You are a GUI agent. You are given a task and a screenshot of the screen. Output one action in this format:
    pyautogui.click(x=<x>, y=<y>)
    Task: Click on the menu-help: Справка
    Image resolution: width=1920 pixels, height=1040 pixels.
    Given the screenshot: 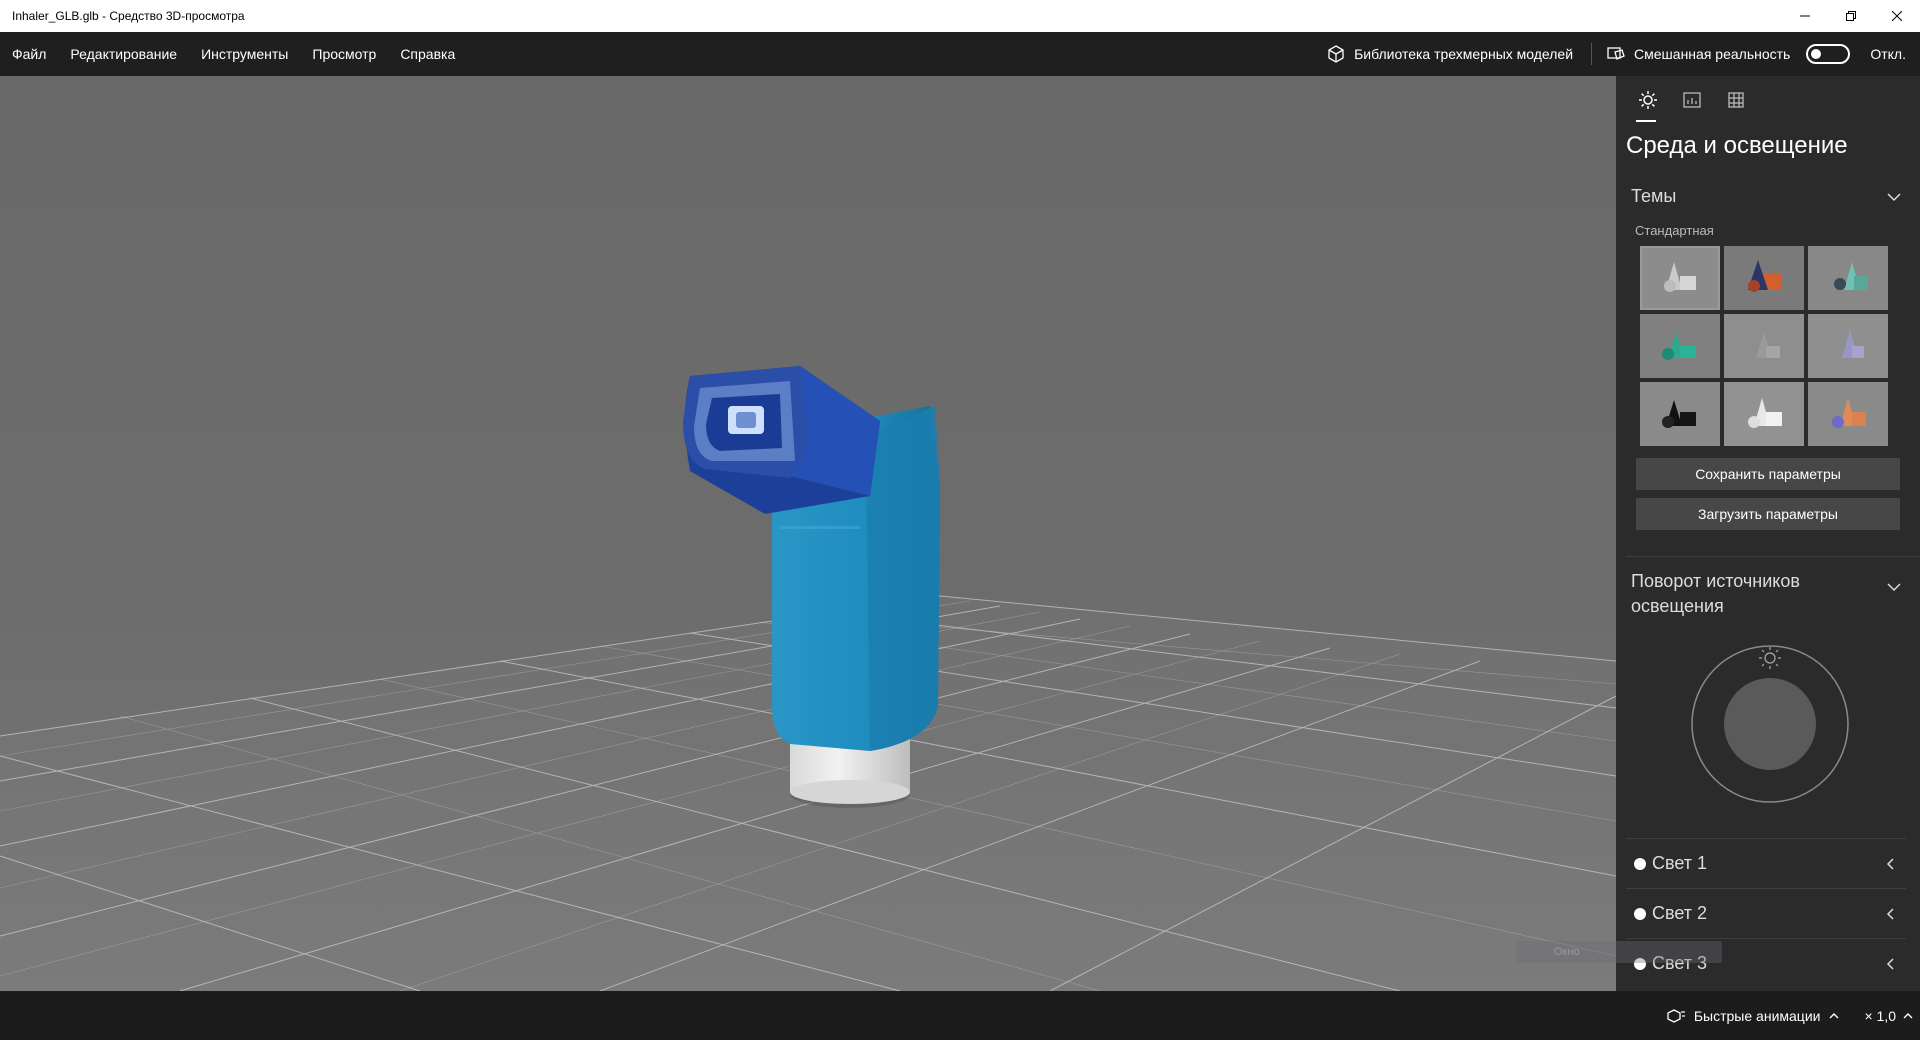 What is the action you would take?
    pyautogui.click(x=427, y=54)
    